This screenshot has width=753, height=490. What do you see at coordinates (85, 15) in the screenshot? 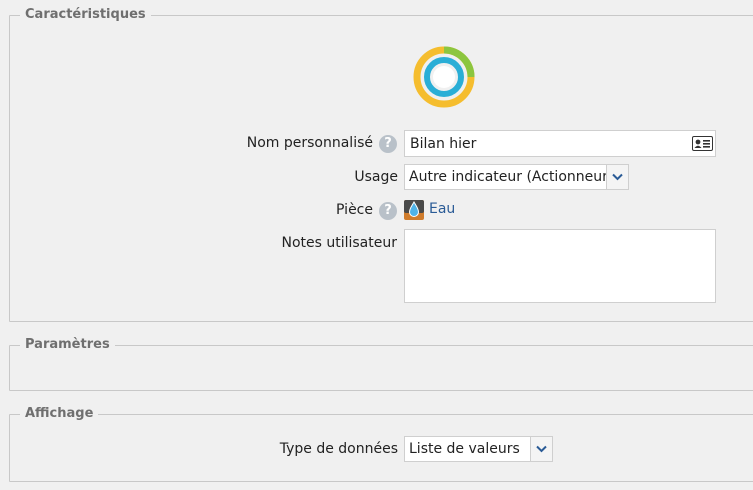
I see `caracteristiques-legend: Caractéristiques` at bounding box center [85, 15].